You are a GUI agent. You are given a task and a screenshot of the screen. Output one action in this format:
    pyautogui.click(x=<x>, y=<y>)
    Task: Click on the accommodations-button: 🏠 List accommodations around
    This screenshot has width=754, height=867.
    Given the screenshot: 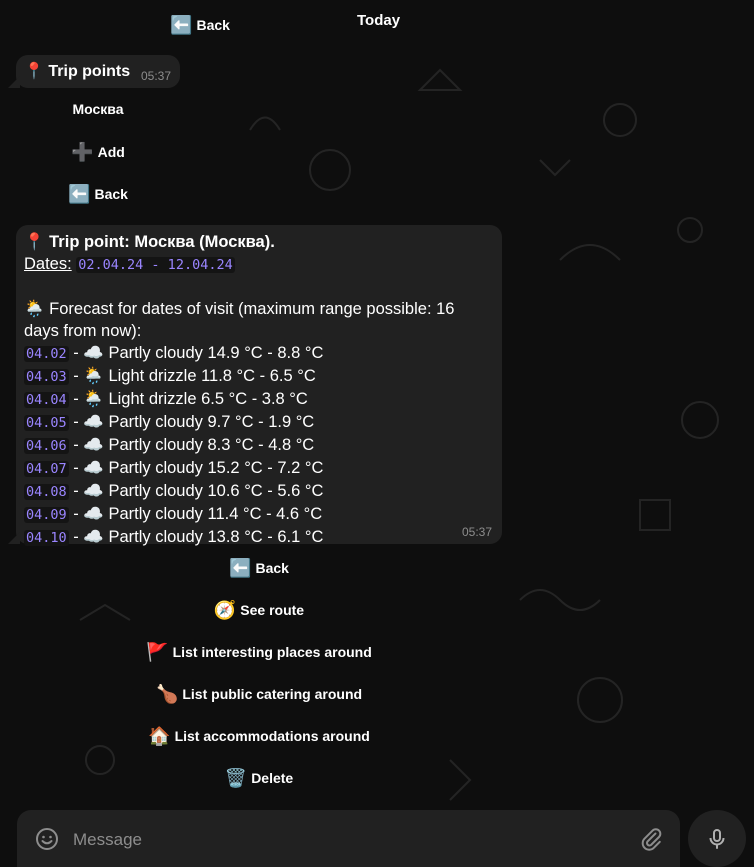 What is the action you would take?
    pyautogui.click(x=259, y=736)
    